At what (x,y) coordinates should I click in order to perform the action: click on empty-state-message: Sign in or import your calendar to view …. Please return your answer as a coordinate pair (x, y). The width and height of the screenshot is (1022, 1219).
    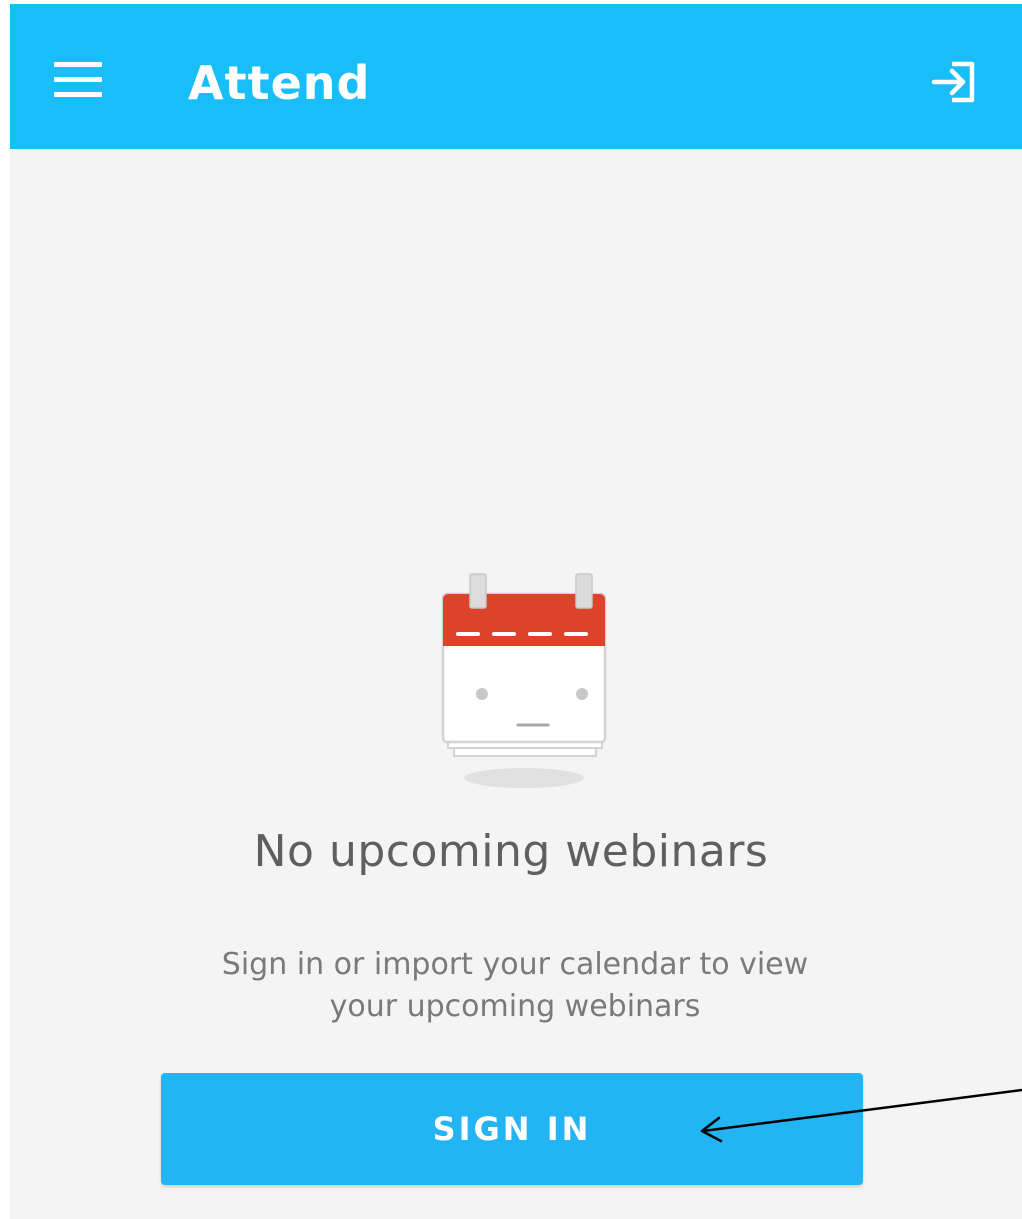
    Looking at the image, I should click on (515, 985).